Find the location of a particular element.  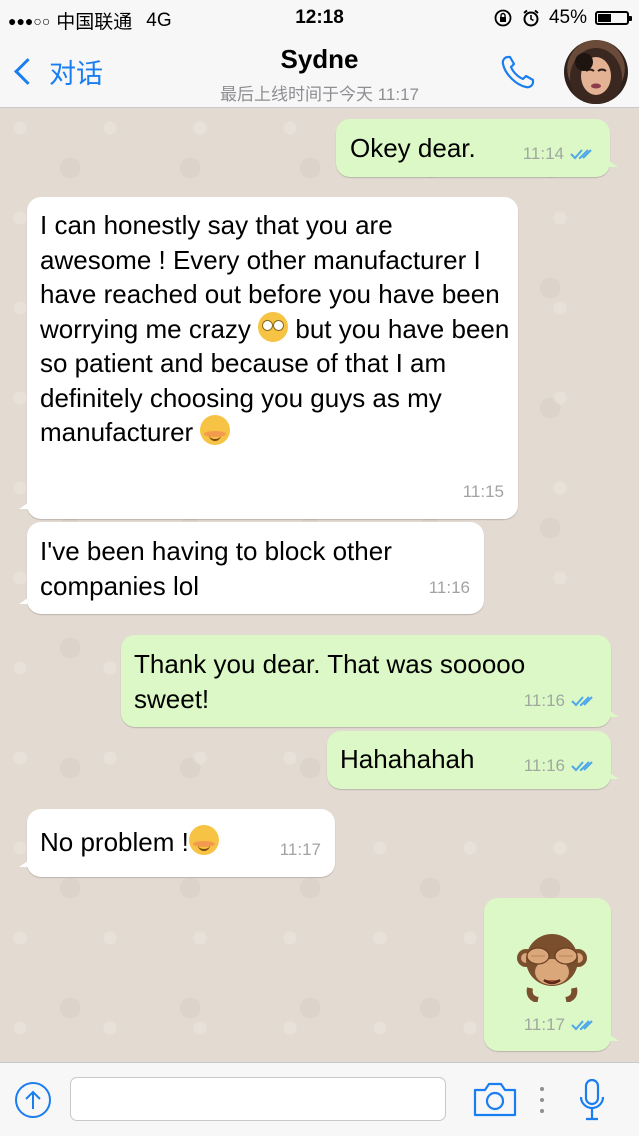

status-bar: ●●●○○ 中国联通 4G 12:18 45% is located at coordinates (319, 18).